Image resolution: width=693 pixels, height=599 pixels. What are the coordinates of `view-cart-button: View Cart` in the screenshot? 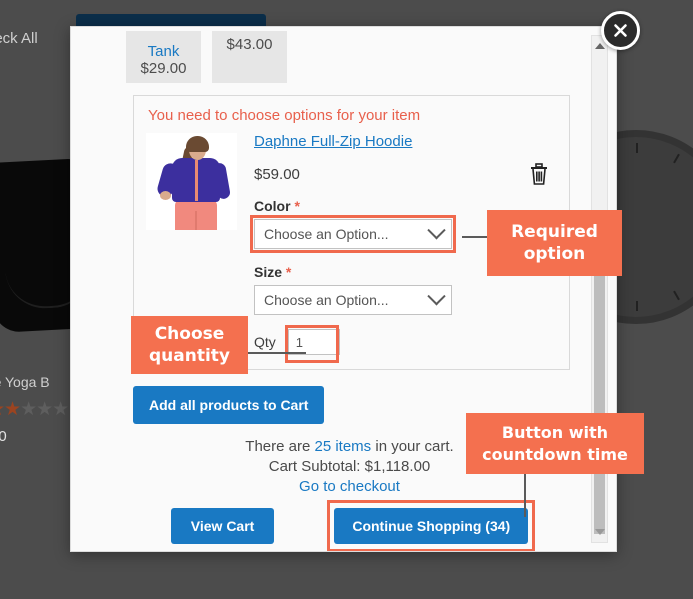 It's located at (222, 526).